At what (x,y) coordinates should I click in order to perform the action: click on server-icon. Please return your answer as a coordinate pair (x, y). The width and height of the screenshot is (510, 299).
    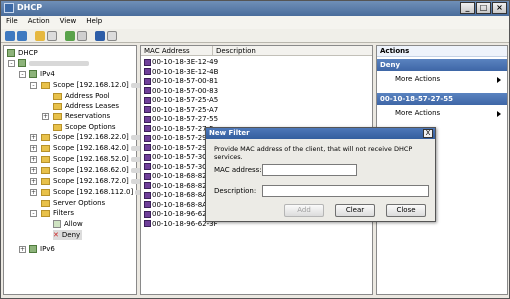
    Looking at the image, I should click on (22, 63).